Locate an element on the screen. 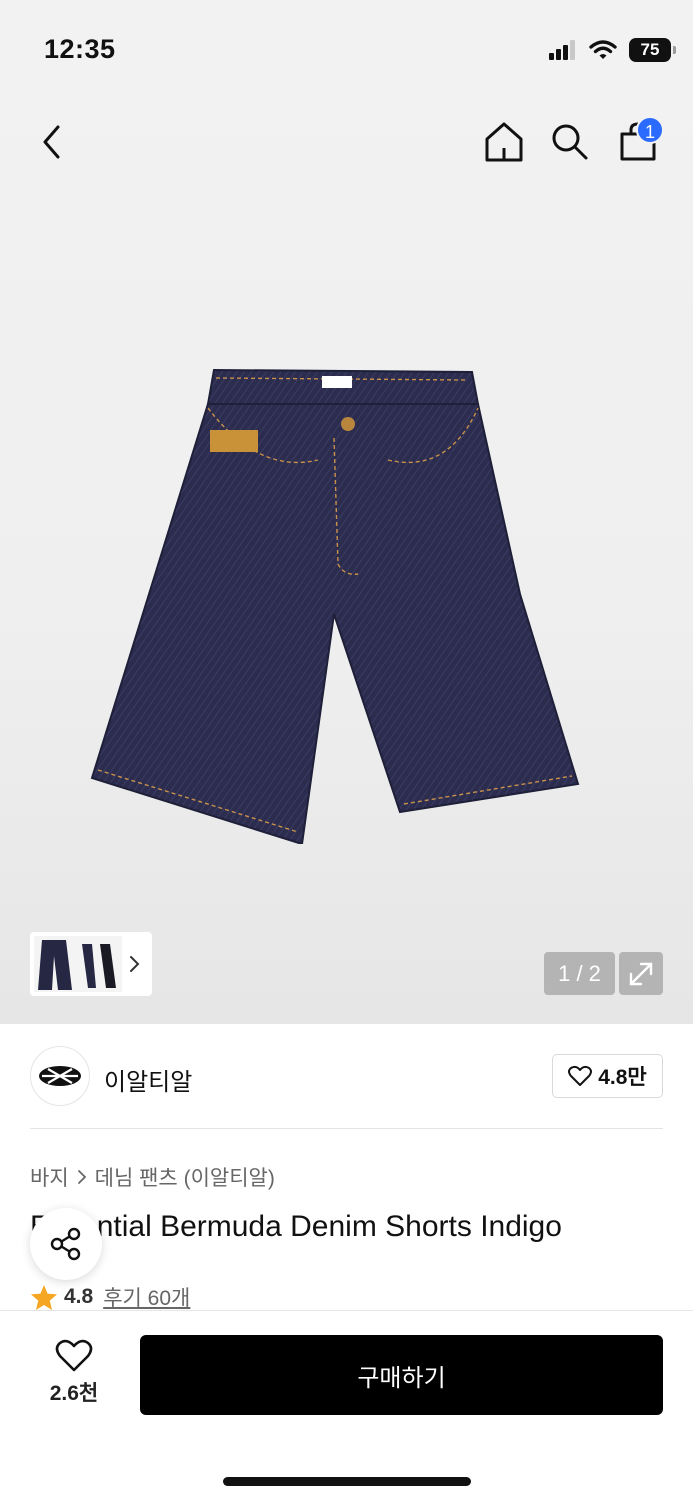  breadcrumb-subcategory: 데님 팬츠 (이알티알) is located at coordinates (185, 1177).